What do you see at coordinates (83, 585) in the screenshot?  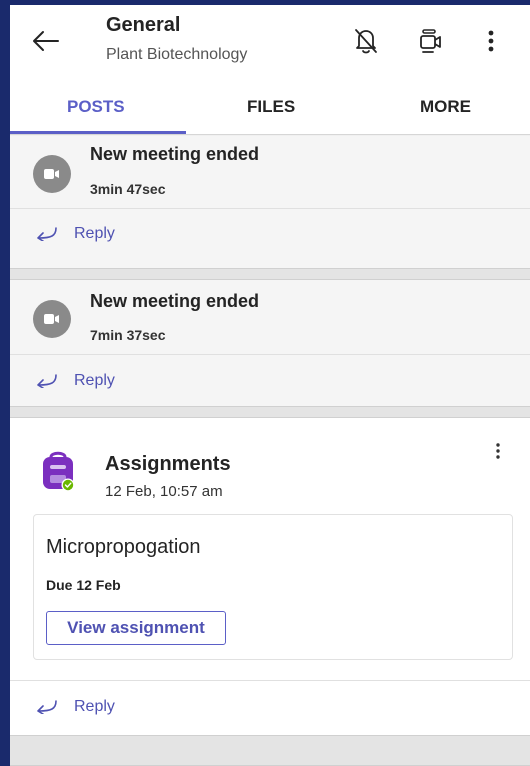 I see `due-date: Due 12 Feb` at bounding box center [83, 585].